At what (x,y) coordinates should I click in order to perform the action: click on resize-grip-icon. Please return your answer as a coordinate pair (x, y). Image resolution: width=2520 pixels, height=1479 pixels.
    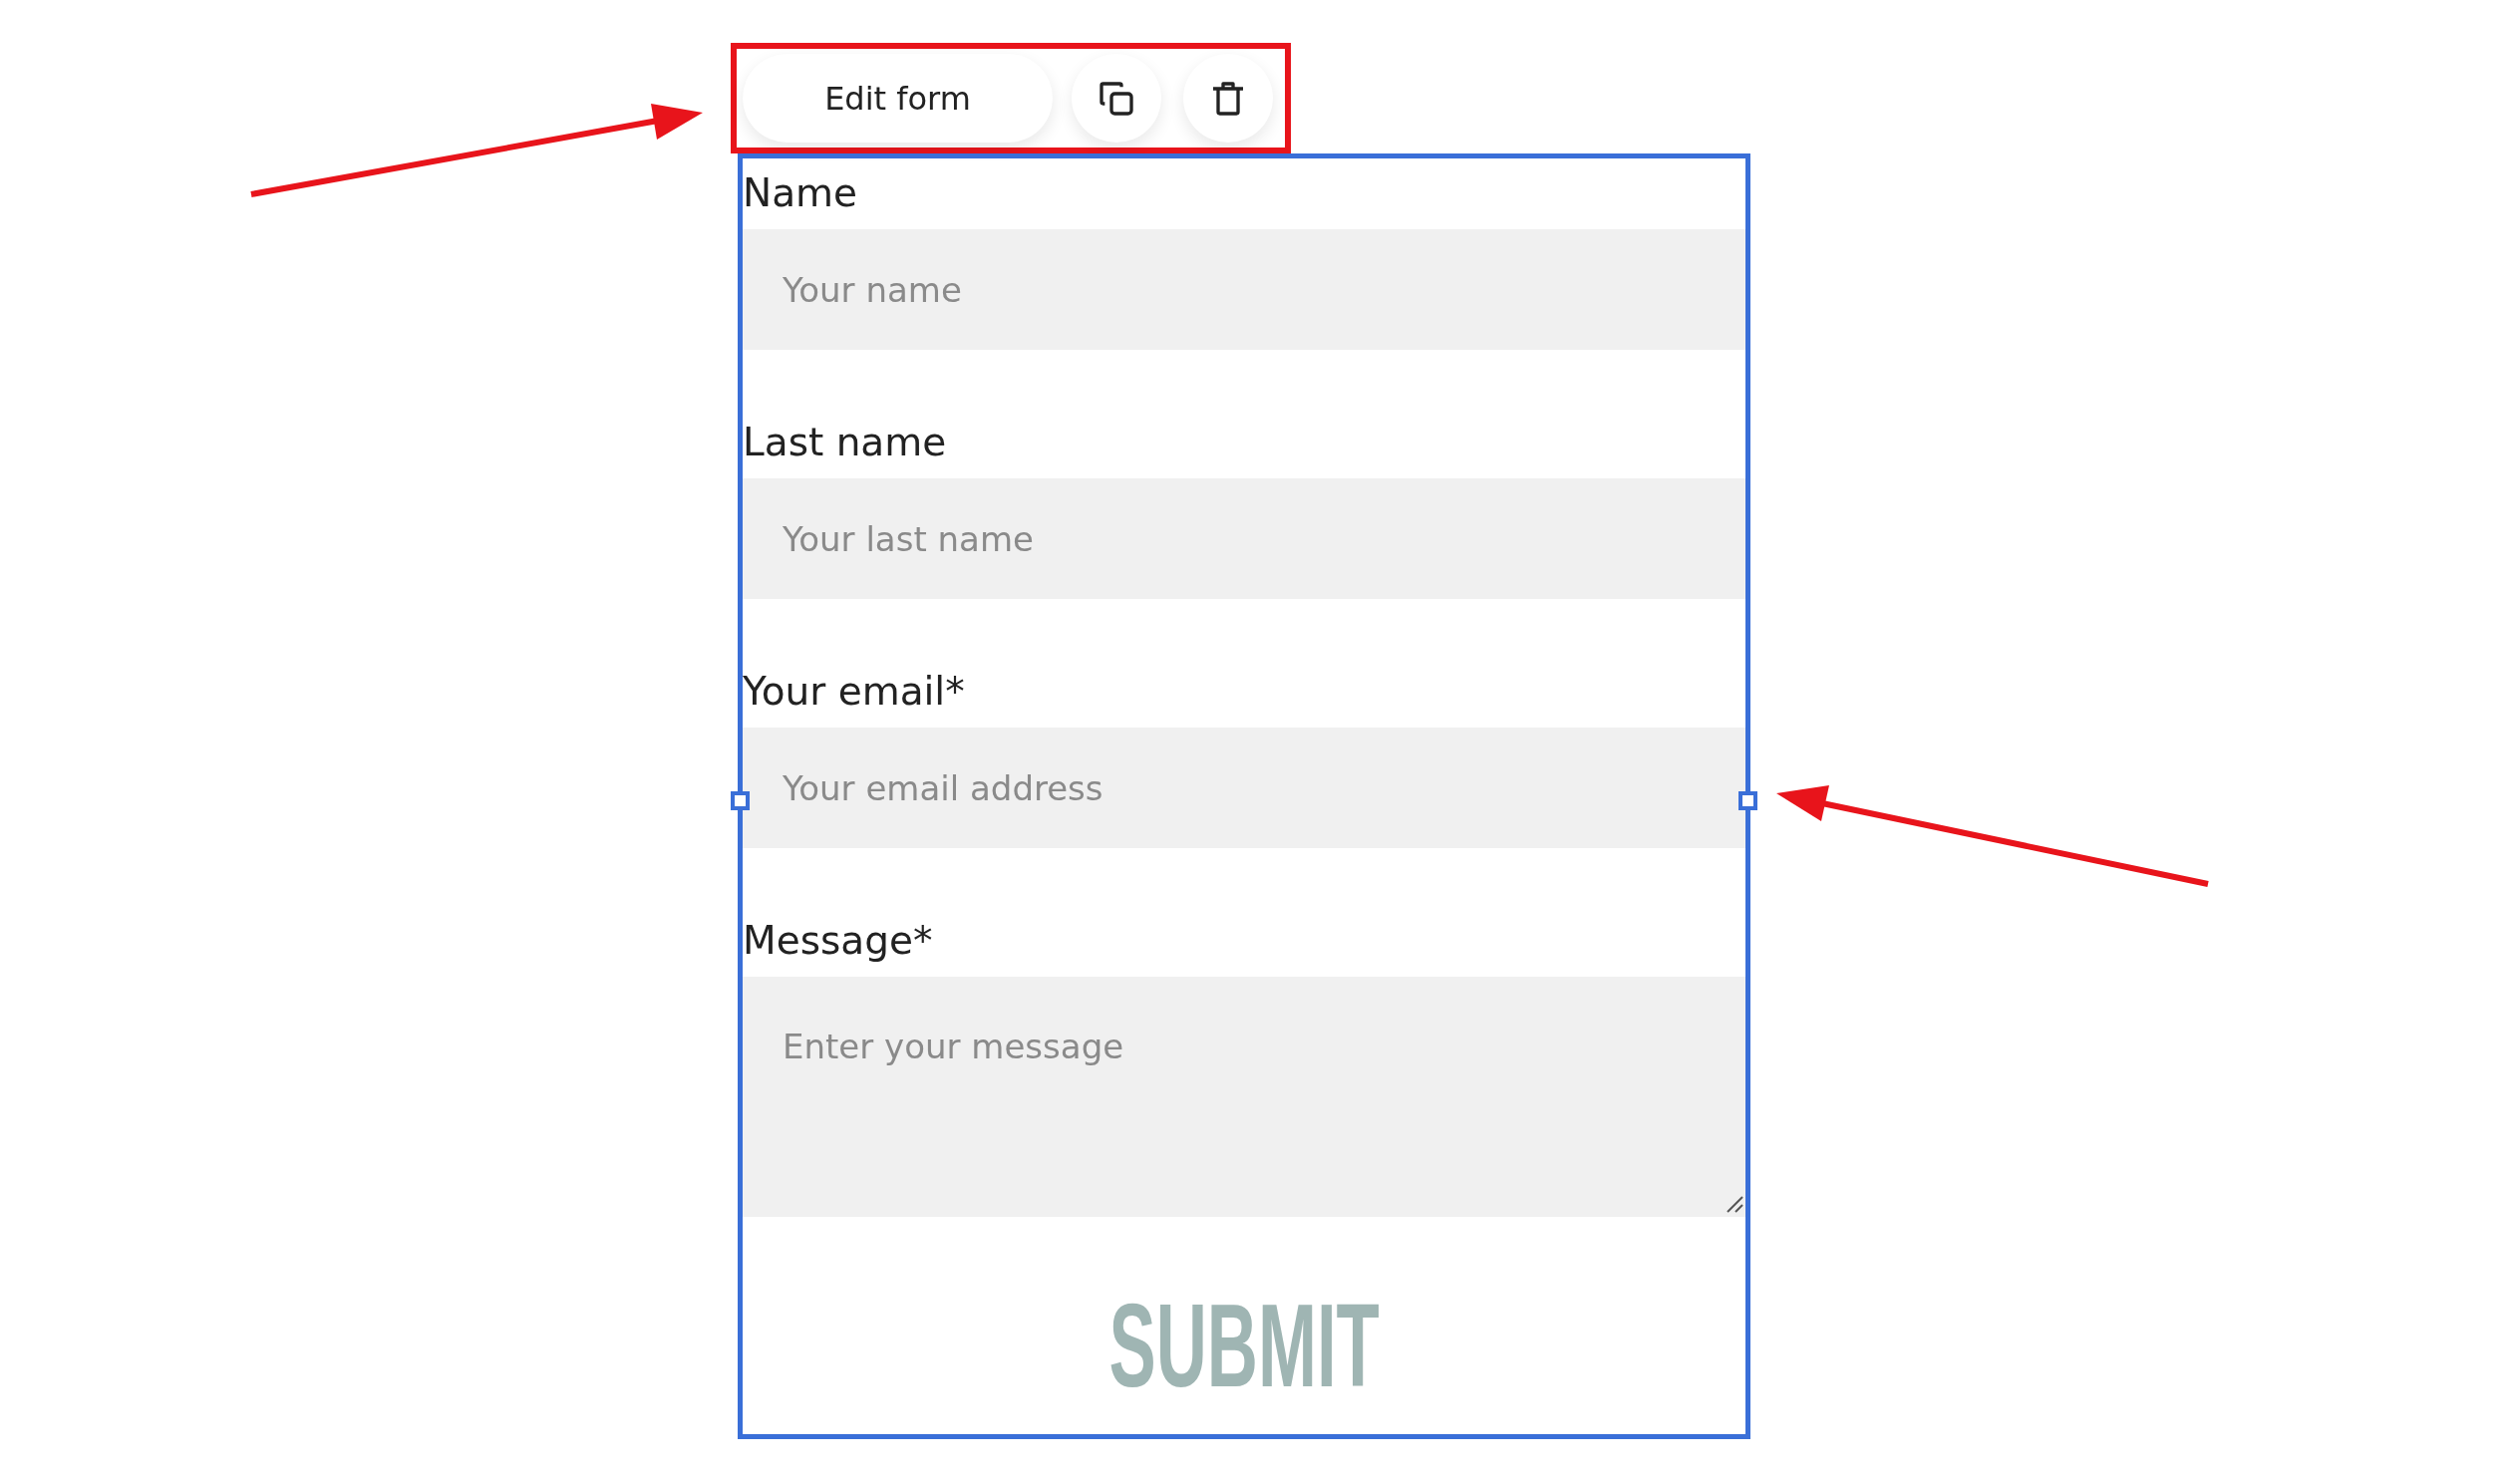
    Looking at the image, I should click on (1734, 1204).